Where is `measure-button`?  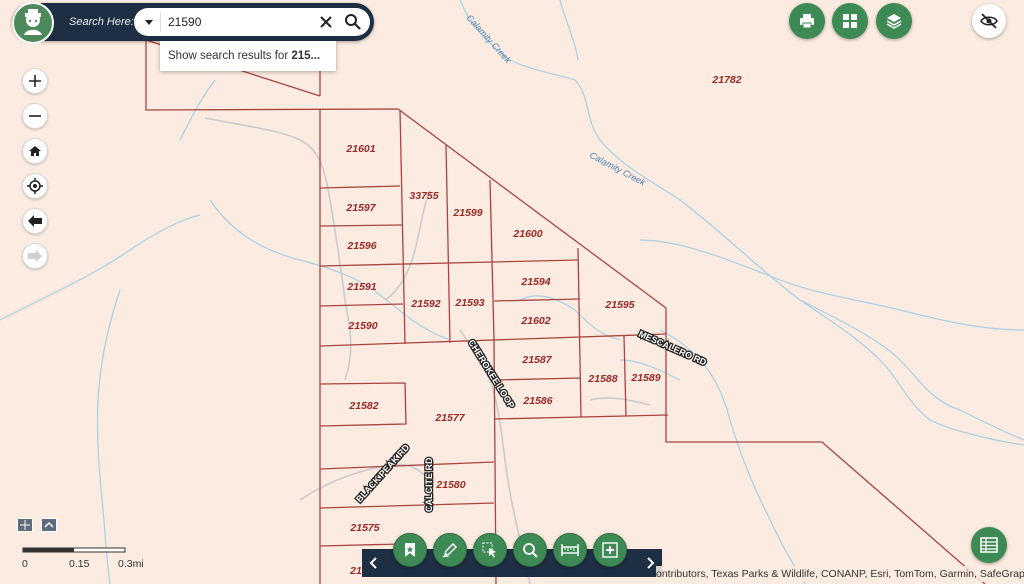
measure-button is located at coordinates (570, 550).